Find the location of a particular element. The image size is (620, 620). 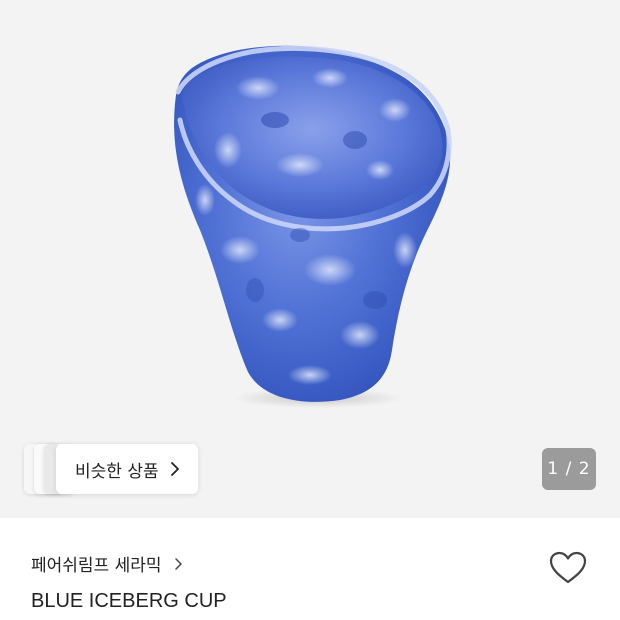

product-title: BLUE ICEBERG CUP is located at coordinates (129, 601).